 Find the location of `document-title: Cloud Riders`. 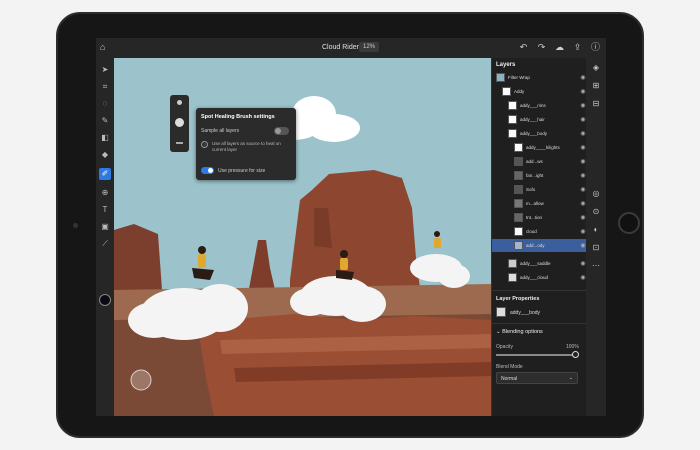

document-title: Cloud Riders is located at coordinates (342, 47).